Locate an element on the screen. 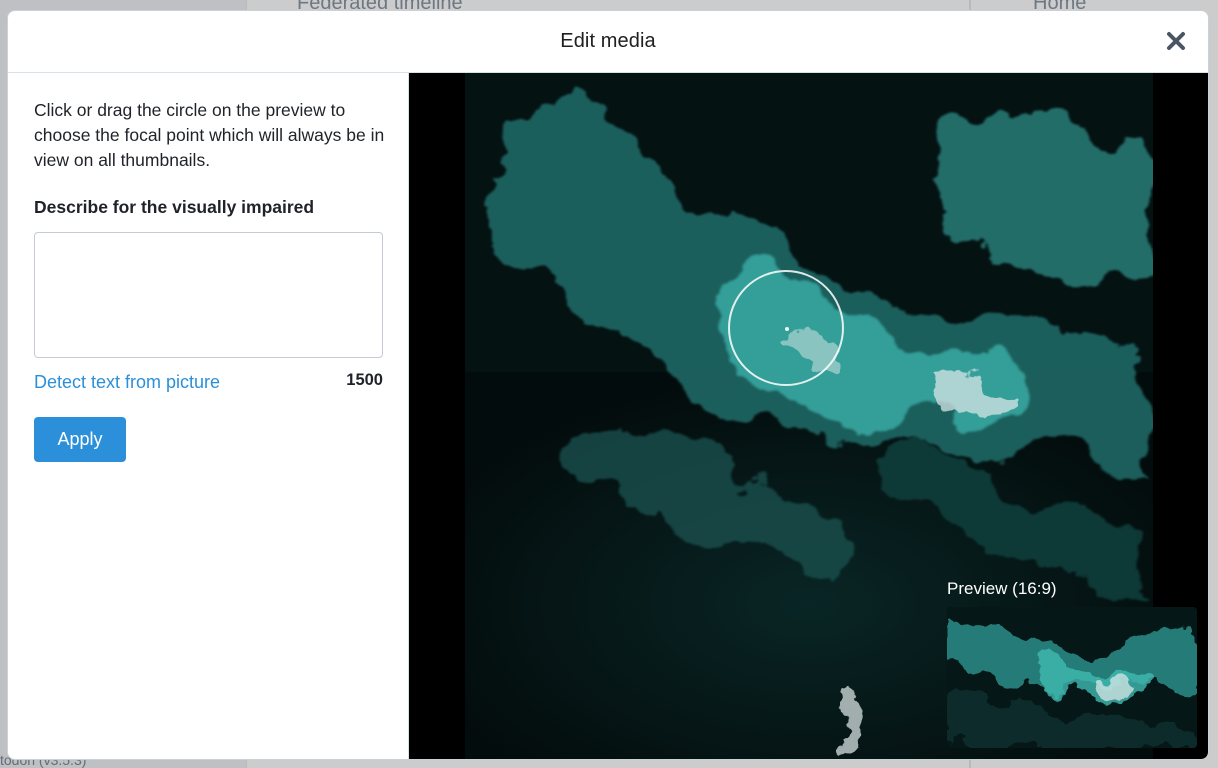 This screenshot has width=1218, height=768. detect-row: Detect text from picture 1500 is located at coordinates (208, 382).